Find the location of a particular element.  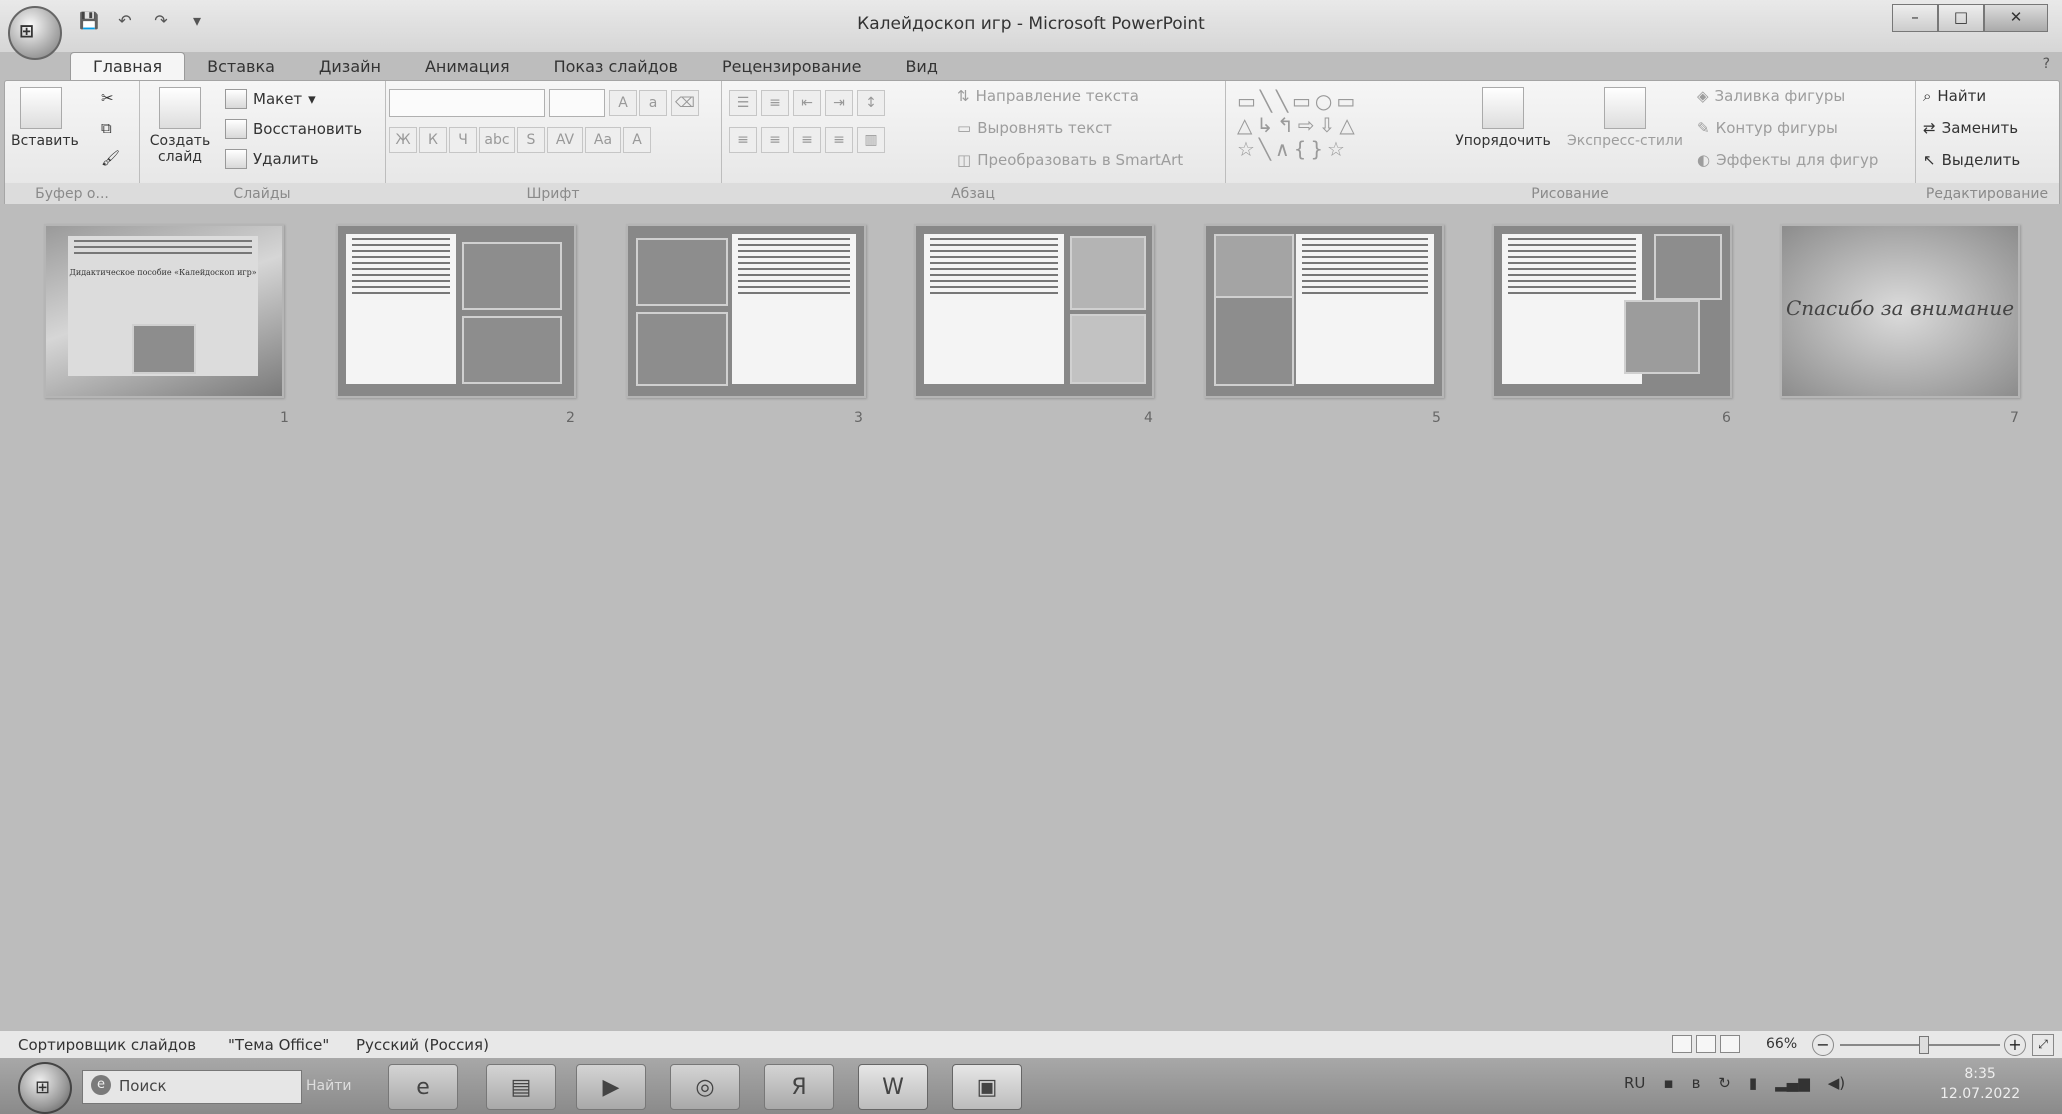

tab-design: Дизайн is located at coordinates (350, 67).